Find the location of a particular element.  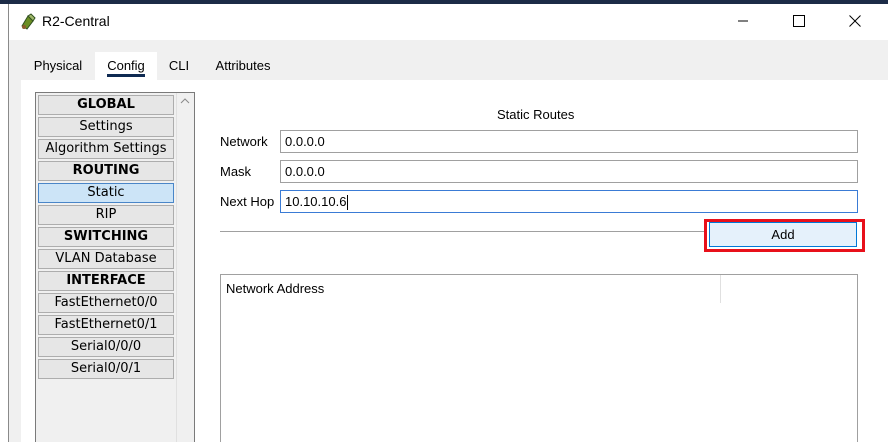

network-input: 0.0.0.0 is located at coordinates (569, 141).